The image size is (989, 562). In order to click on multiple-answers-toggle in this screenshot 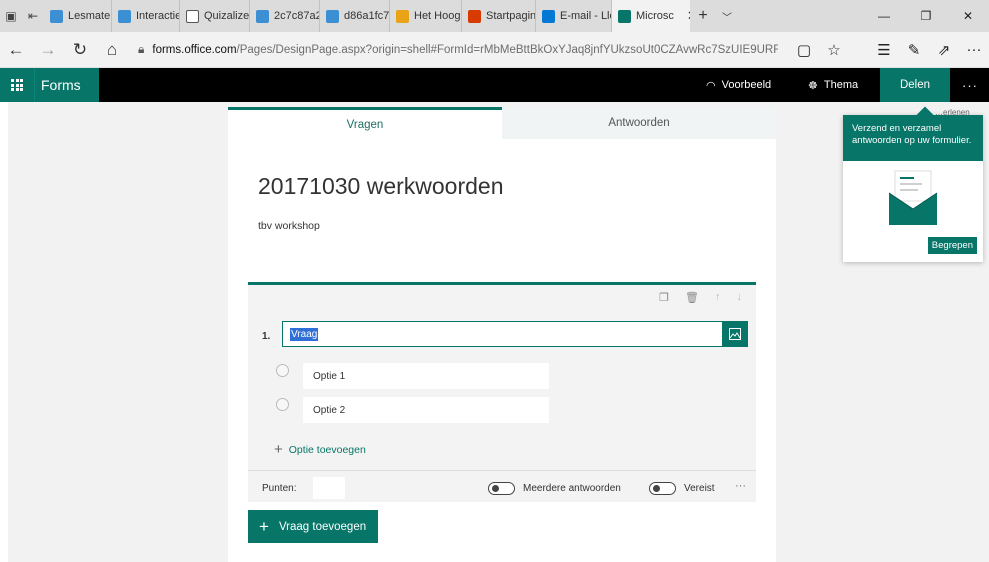, I will do `click(501, 488)`.